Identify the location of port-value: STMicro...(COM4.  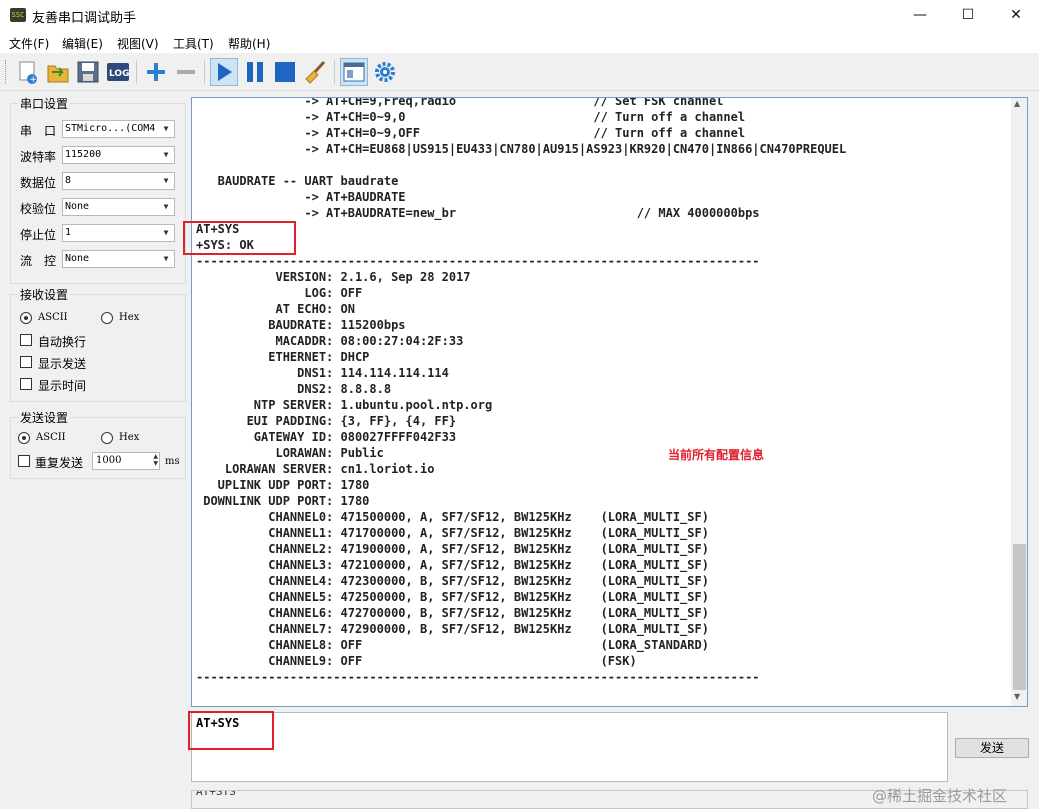
(110, 128).